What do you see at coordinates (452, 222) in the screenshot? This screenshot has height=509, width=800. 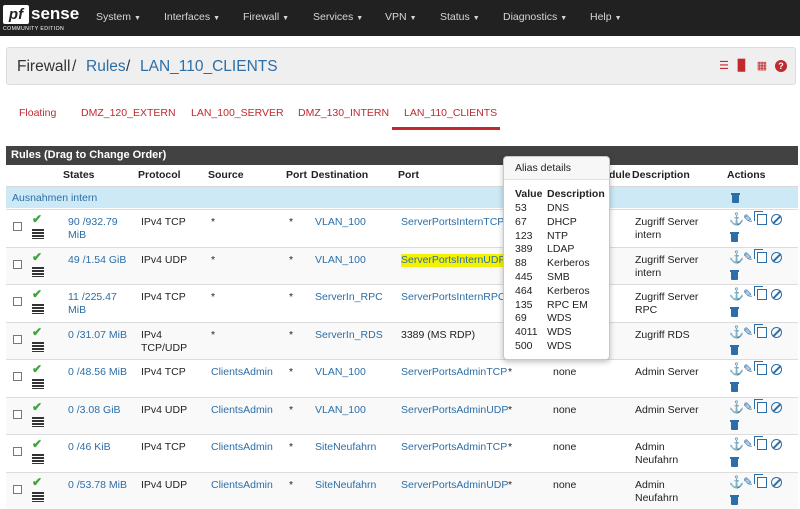 I see `rule-dest-port: ServerPortsInternTCP` at bounding box center [452, 222].